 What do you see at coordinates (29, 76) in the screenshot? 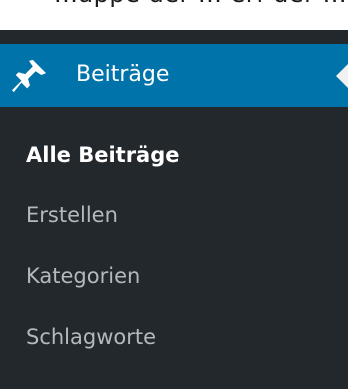
I see `pin-icon` at bounding box center [29, 76].